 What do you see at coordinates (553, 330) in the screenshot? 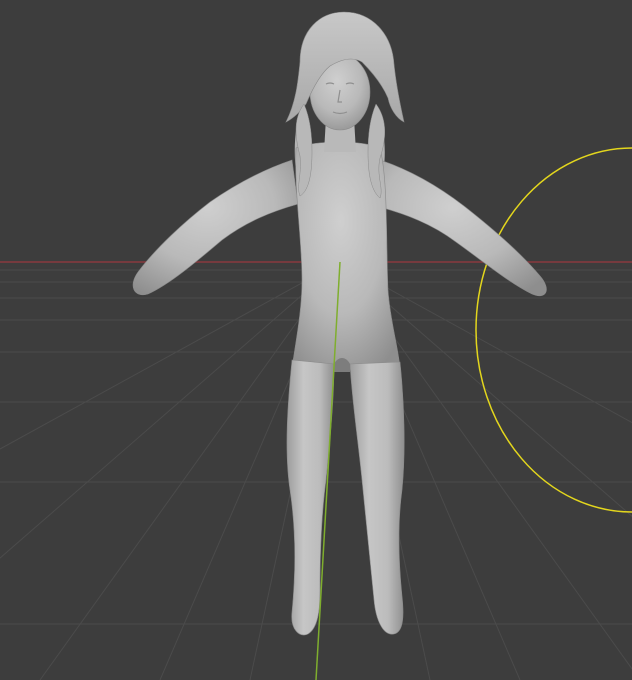
I see `light-gizmo-arc` at bounding box center [553, 330].